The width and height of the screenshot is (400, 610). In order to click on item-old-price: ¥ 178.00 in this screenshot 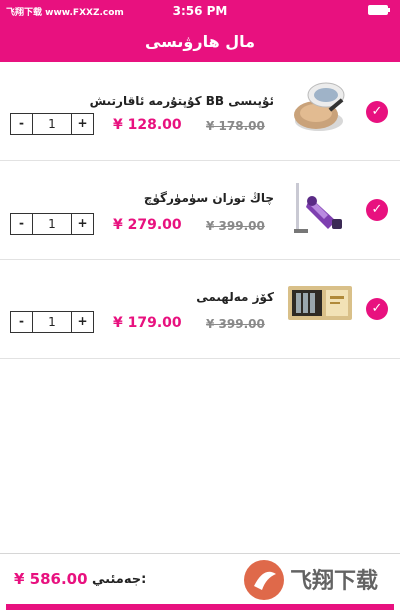, I will do `click(235, 126)`.